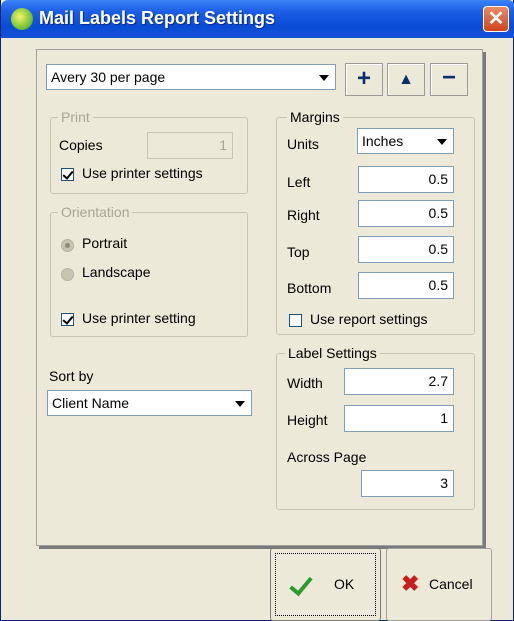  What do you see at coordinates (298, 252) in the screenshot?
I see `top-margin-label: Top` at bounding box center [298, 252].